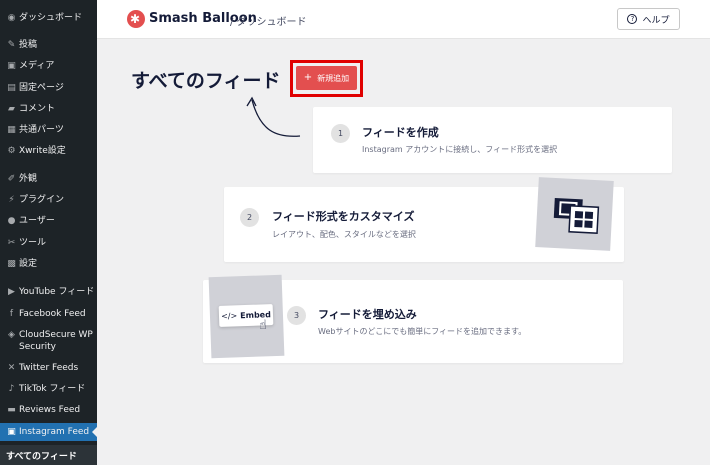  I want to click on page-icon: ▤, so click(11, 88).